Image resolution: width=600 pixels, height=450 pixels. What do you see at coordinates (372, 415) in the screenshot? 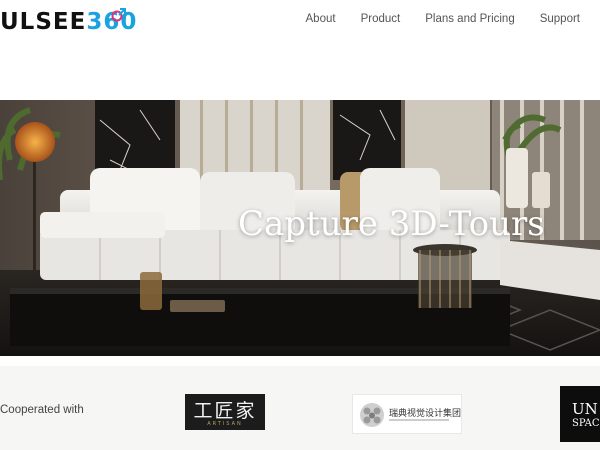
I see `design-group-emblem-icon` at bounding box center [372, 415].